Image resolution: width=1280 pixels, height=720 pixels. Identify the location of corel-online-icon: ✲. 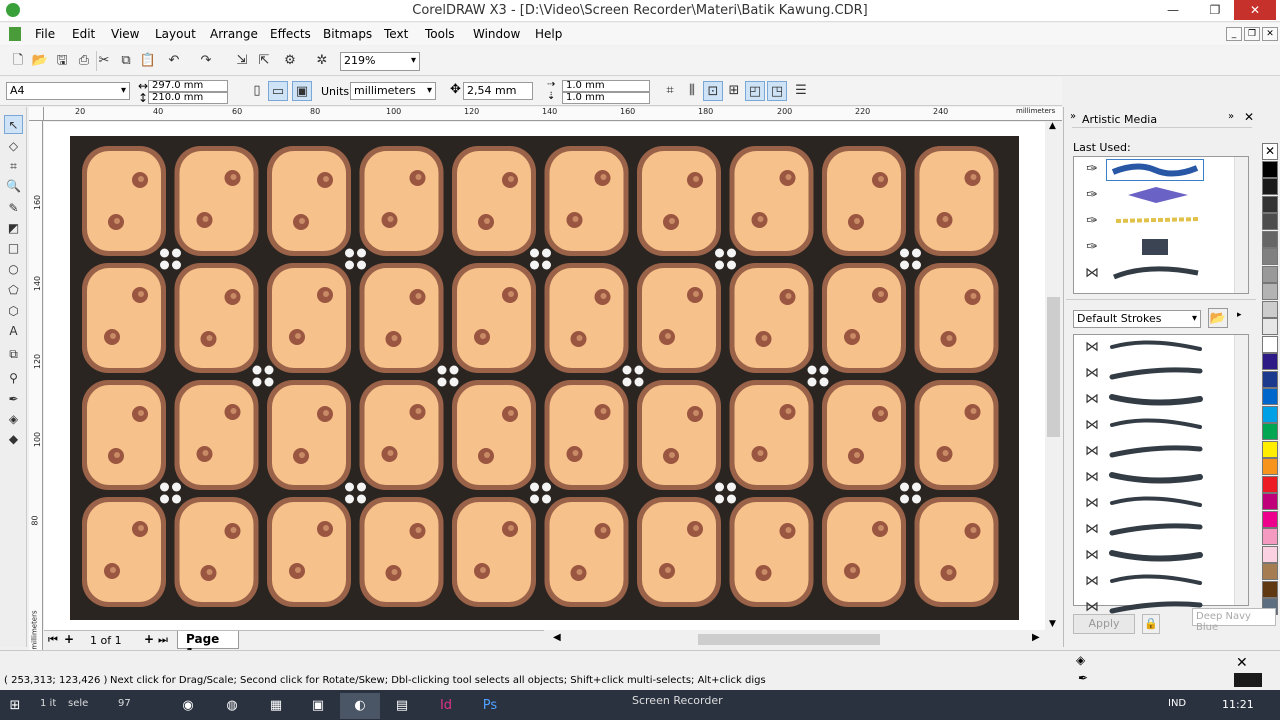
(322, 61).